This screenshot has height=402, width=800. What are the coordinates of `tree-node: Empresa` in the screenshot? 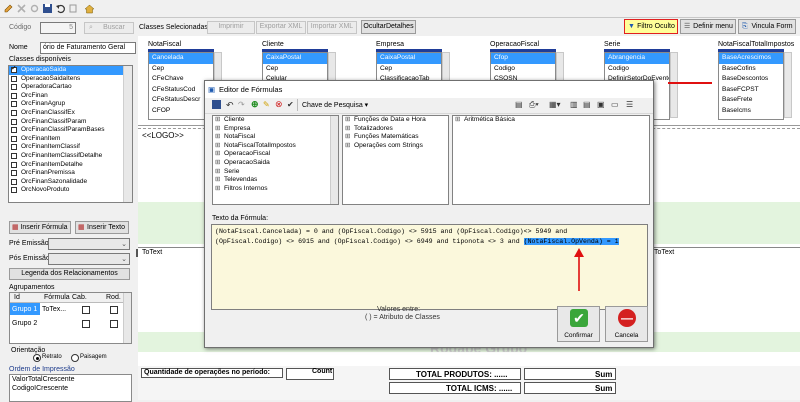 It's located at (275, 129).